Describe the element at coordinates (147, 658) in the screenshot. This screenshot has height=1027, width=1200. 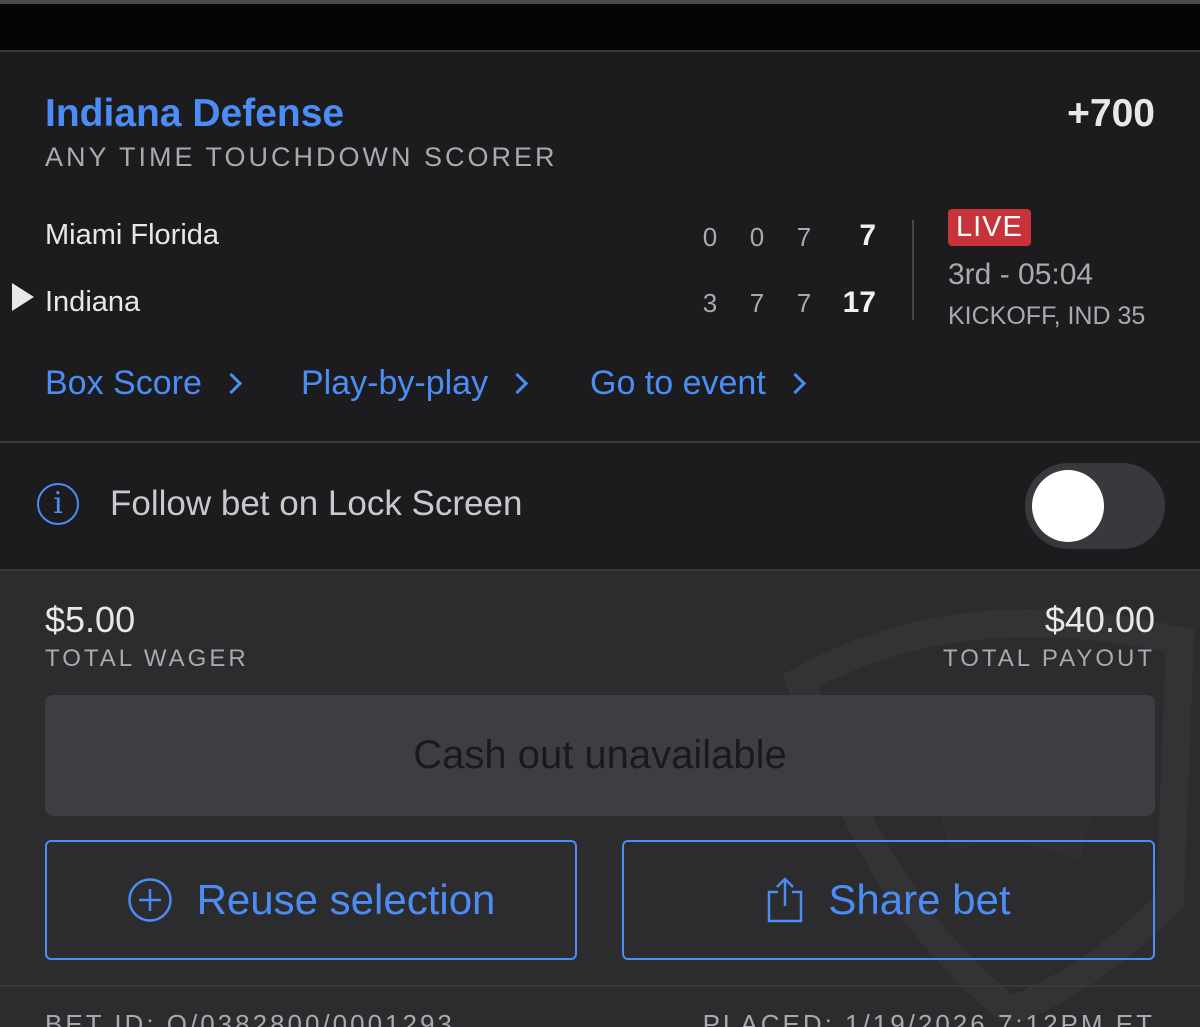
I see `total-wager-label: TOTAL WAGER` at that location.